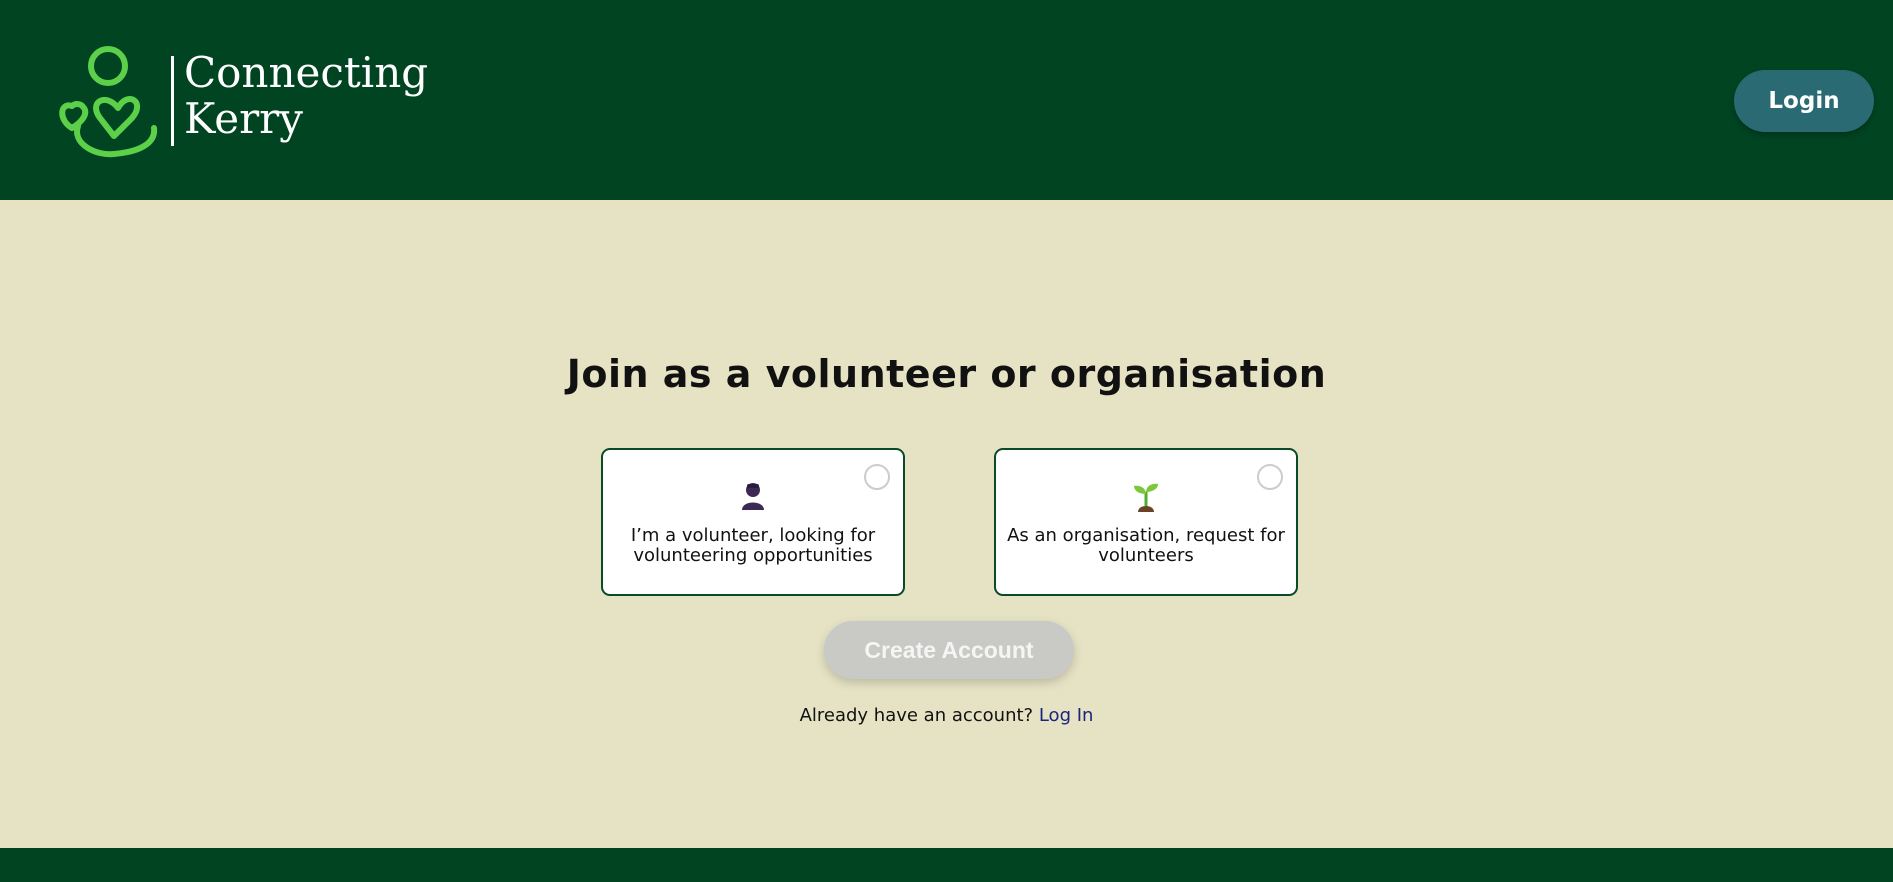 The width and height of the screenshot is (1893, 882). Describe the element at coordinates (243, 118) in the screenshot. I see `logo-line-2: Kerry` at that location.